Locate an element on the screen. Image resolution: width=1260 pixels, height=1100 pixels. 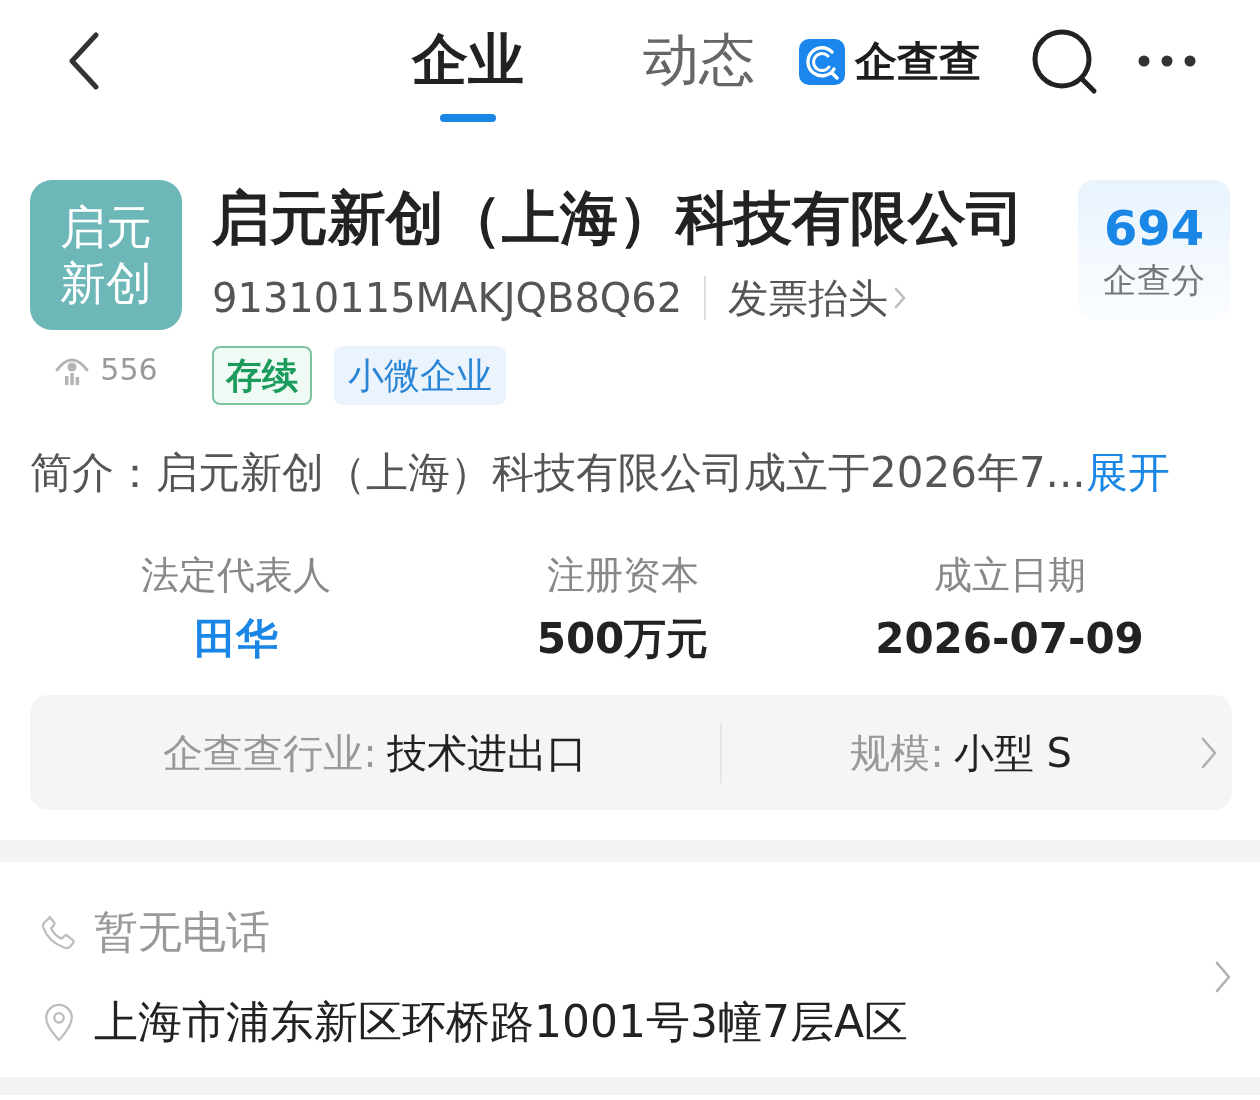
company-logo: 启元新创 is located at coordinates (106, 255).